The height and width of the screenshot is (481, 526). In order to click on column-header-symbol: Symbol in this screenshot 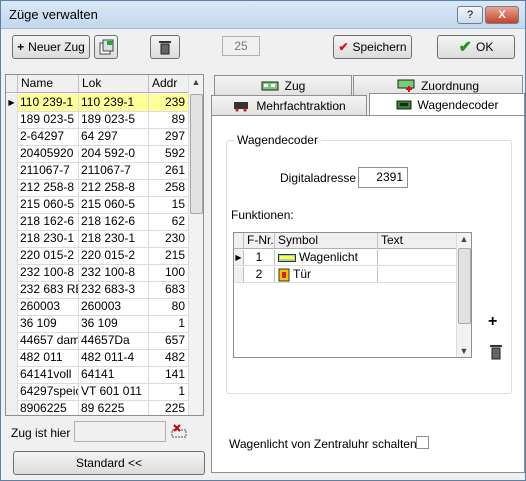, I will do `click(326, 240)`.